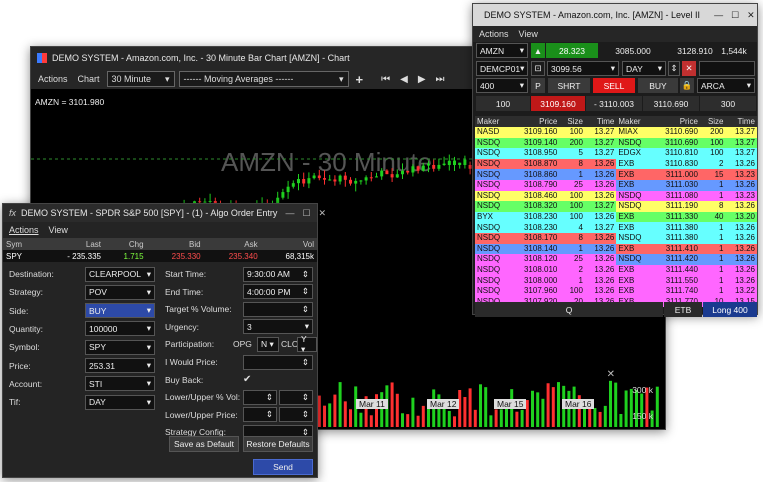 This screenshot has width=763, height=482. What do you see at coordinates (616, 280) in the screenshot?
I see `book-row: NSDQ 3108.000 1 13.26 EXB 3111.550 1 13.26` at bounding box center [616, 280].